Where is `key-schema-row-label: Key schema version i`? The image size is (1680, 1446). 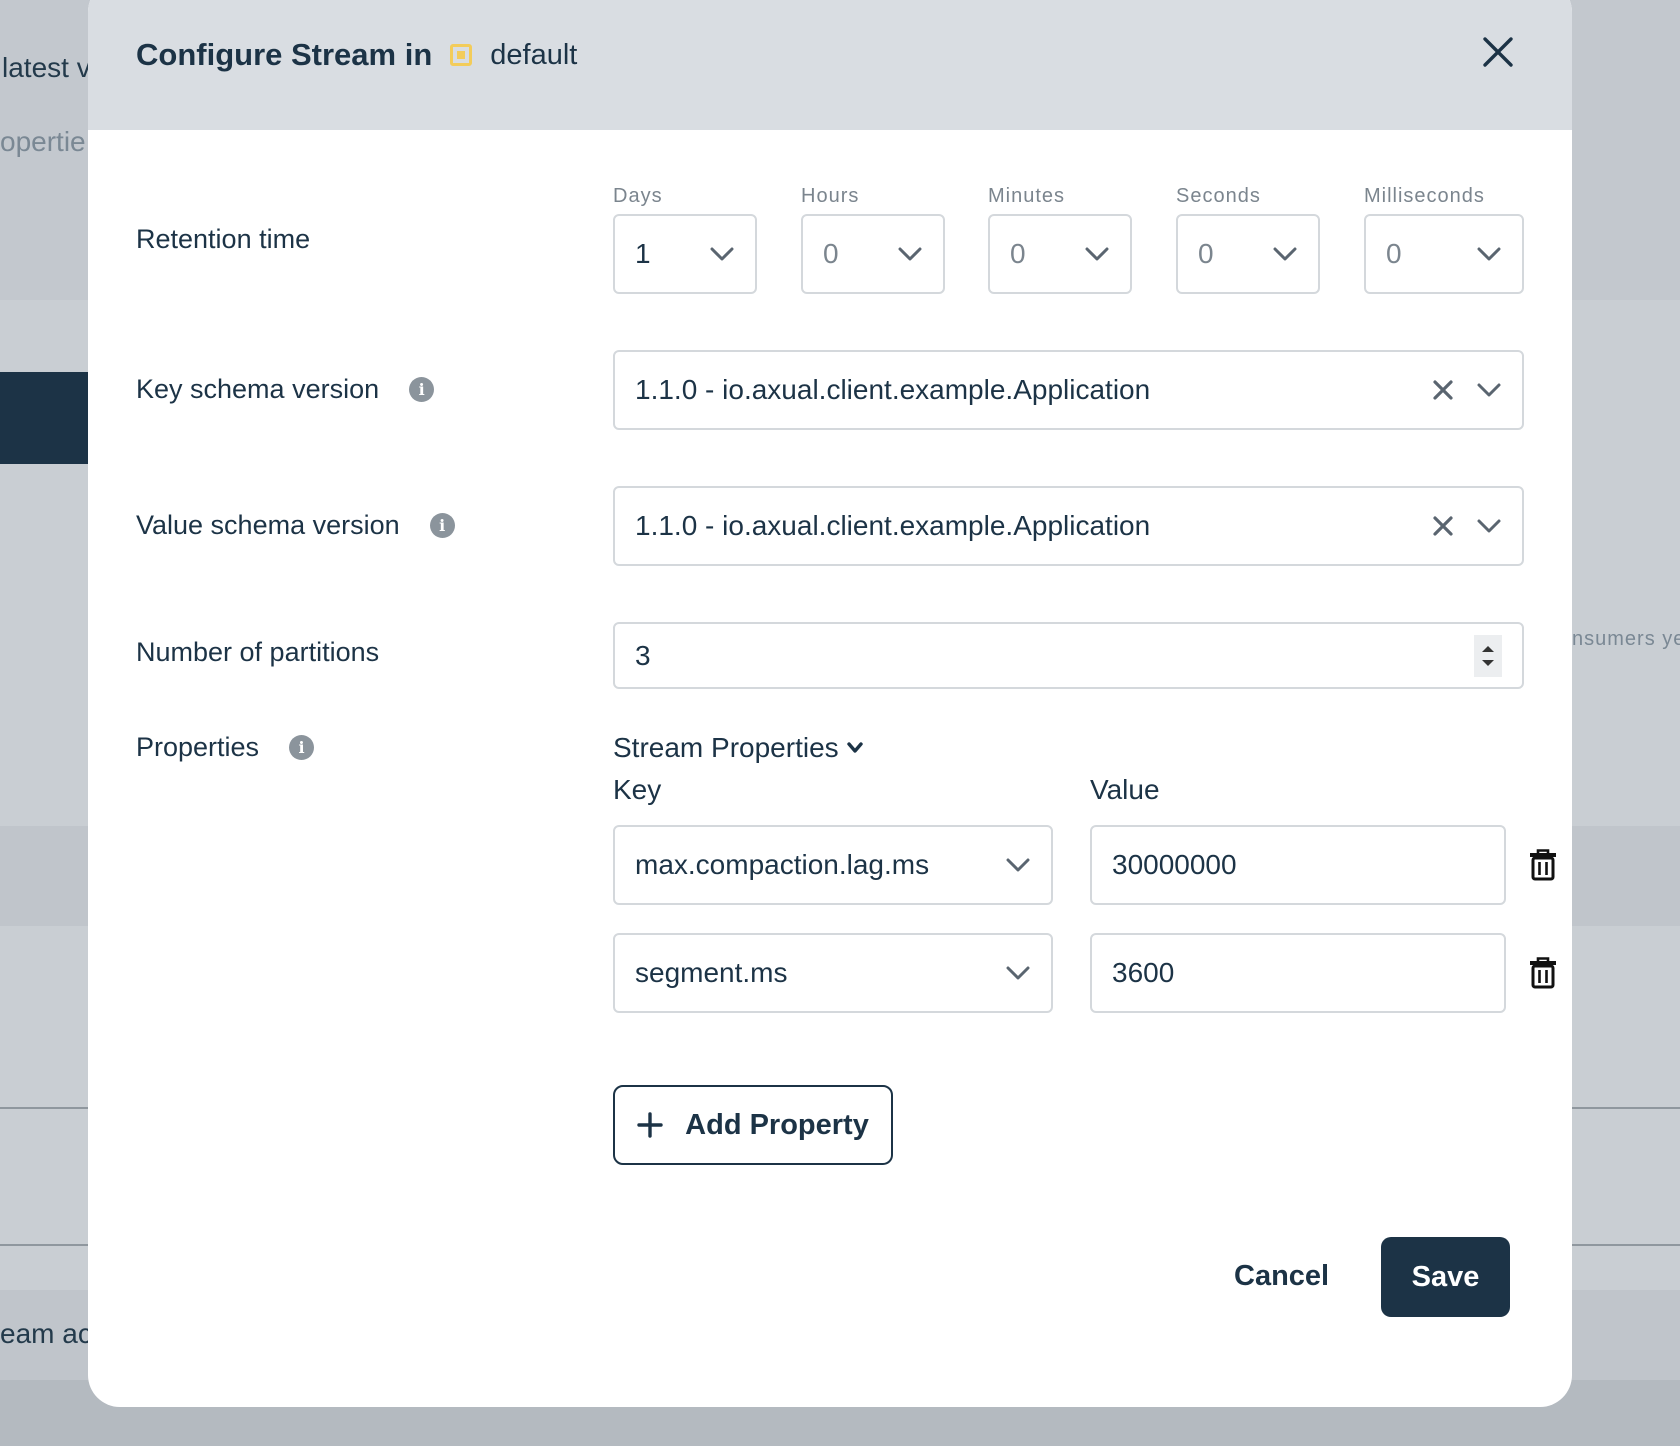
key-schema-row-label: Key schema version i is located at coordinates (285, 389).